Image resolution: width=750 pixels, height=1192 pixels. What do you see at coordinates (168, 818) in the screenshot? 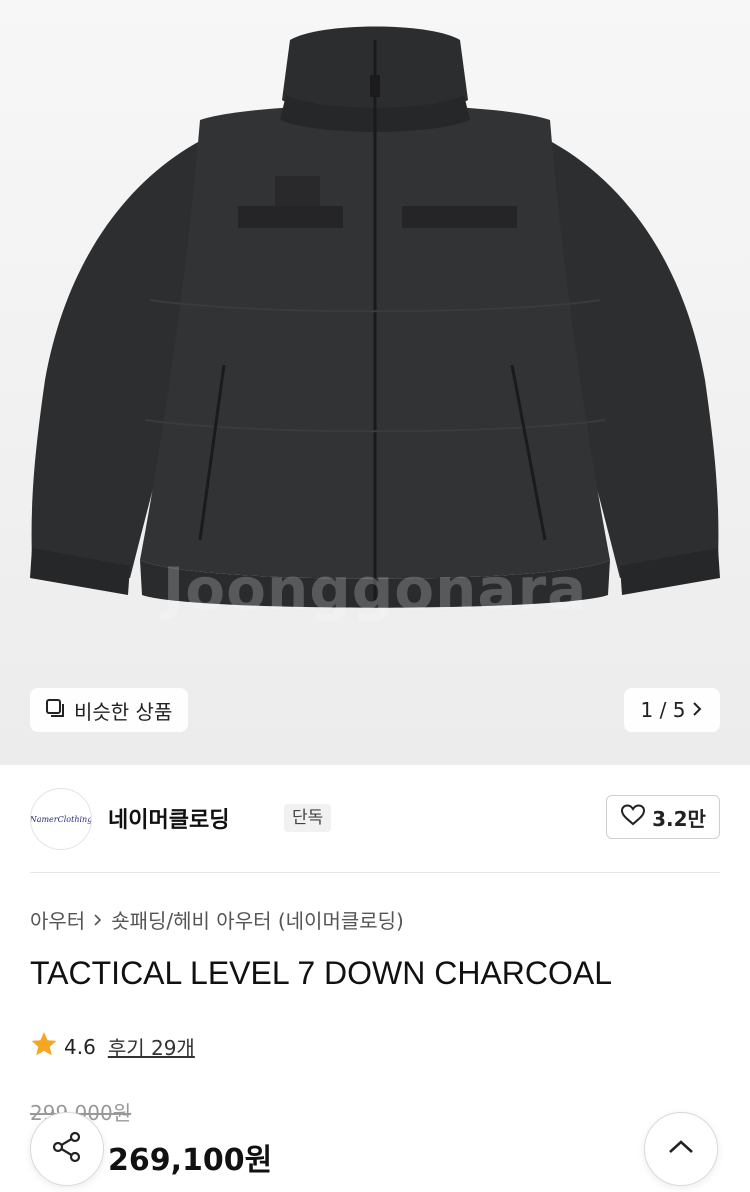
I see `shop-name: 네이머클로딩` at bounding box center [168, 818].